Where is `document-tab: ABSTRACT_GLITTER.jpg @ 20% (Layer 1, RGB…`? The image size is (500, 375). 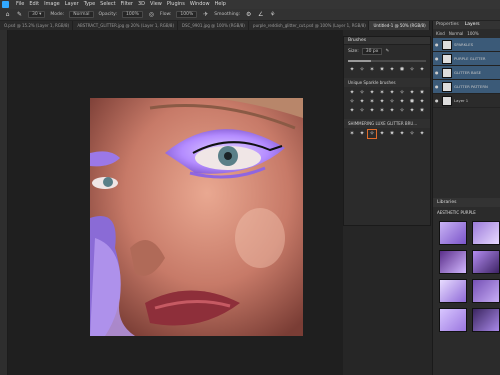 document-tab: ABSTRACT_GLITTER.jpg @ 20% (Layer 1, RGB… is located at coordinates (125, 25).